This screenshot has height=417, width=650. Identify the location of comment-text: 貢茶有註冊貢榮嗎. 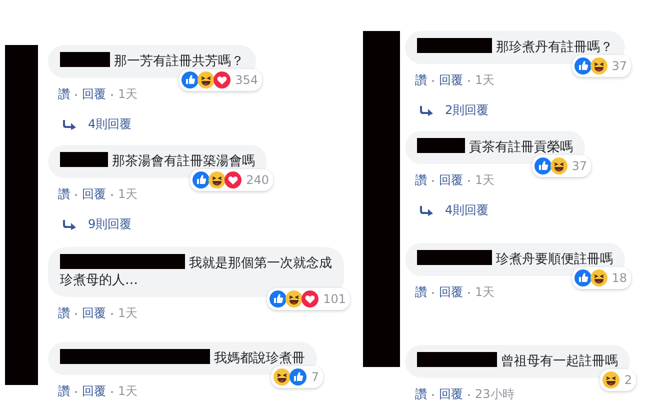
(495, 147).